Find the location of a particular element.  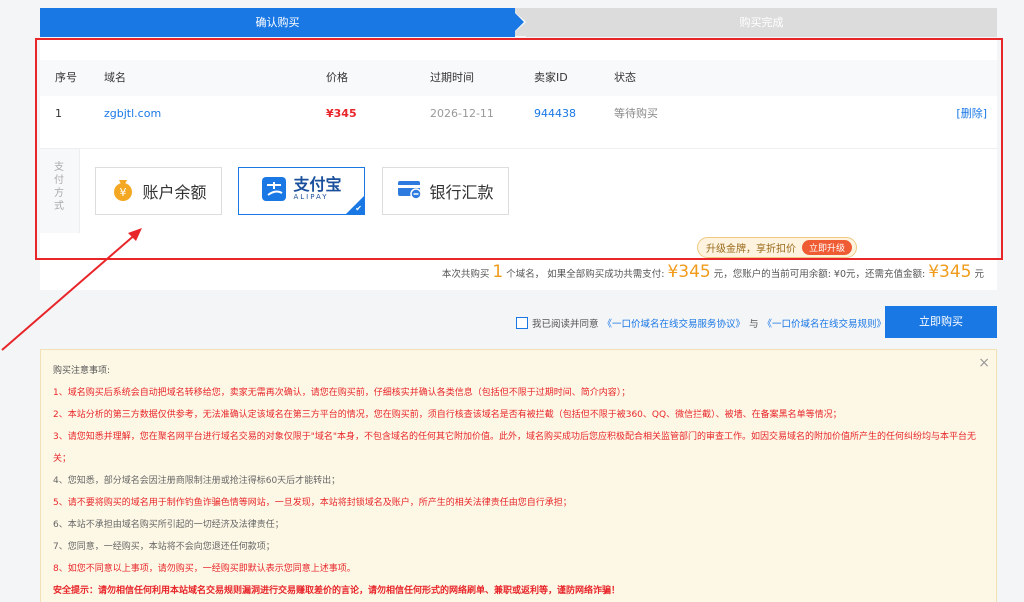

summary-mid1: 个域名， 如果全部购买成功共需支付: is located at coordinates (585, 274).